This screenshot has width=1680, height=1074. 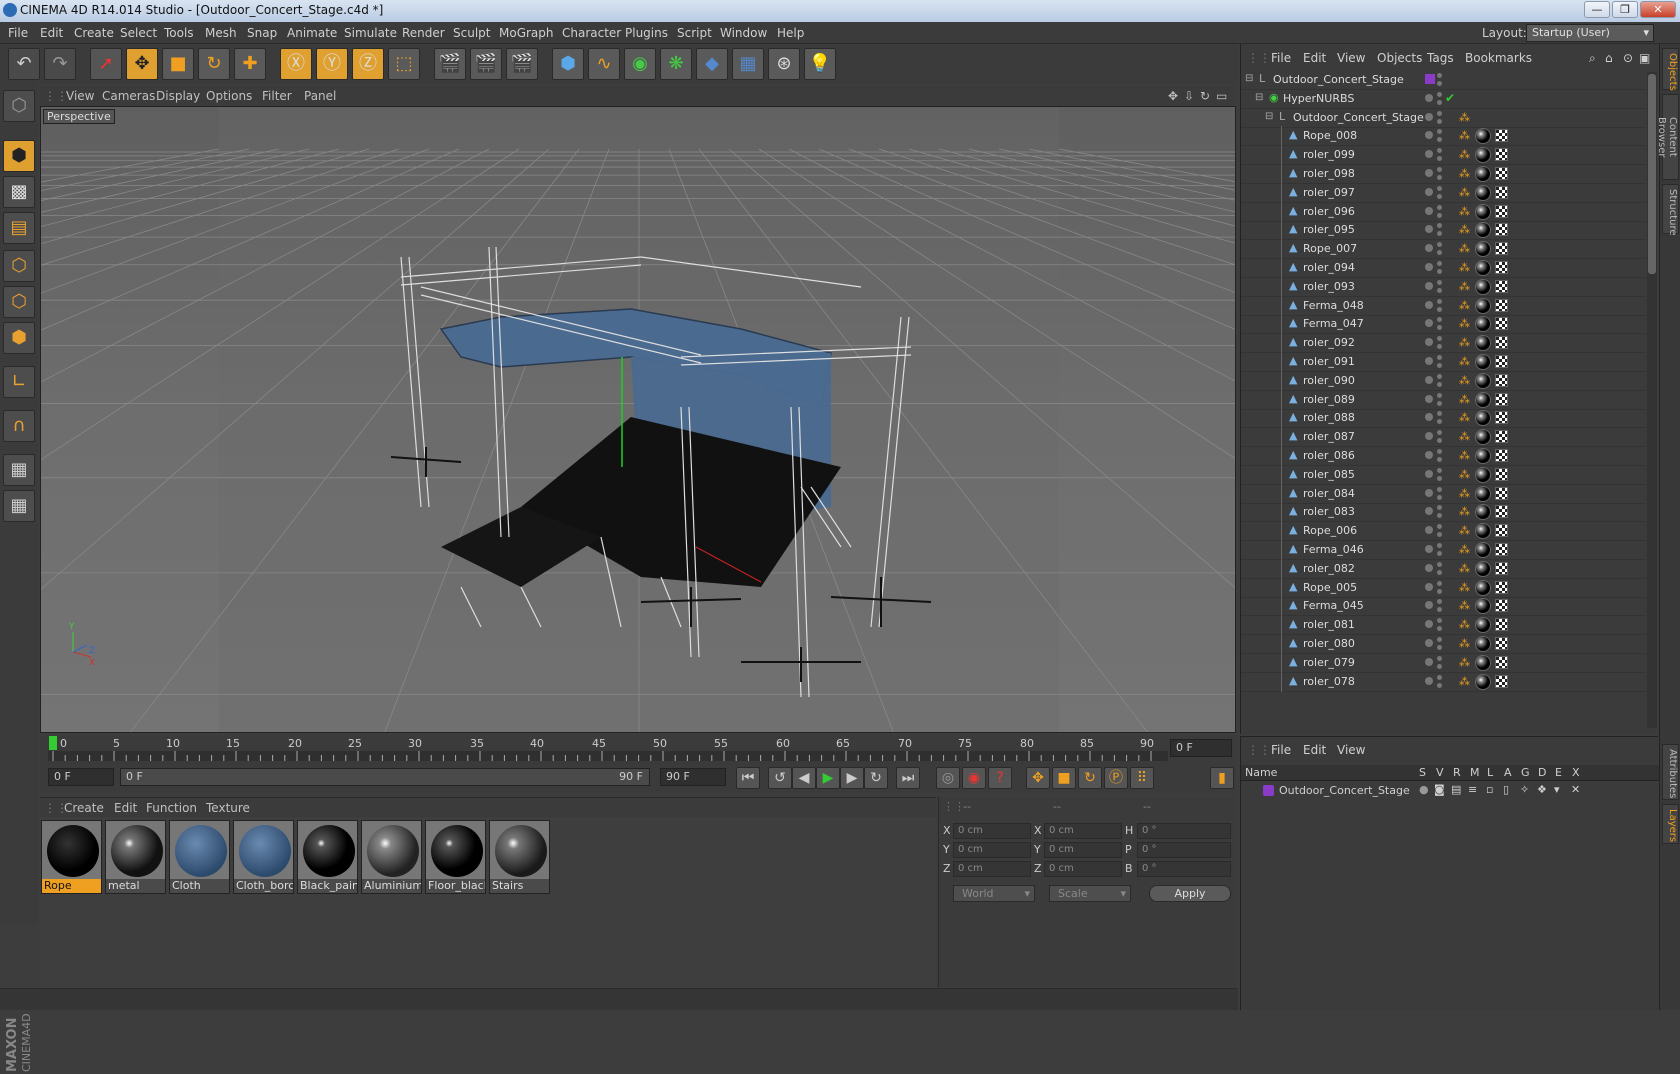 What do you see at coordinates (1184, 831) in the screenshot?
I see `rot-h-field: 0 °` at bounding box center [1184, 831].